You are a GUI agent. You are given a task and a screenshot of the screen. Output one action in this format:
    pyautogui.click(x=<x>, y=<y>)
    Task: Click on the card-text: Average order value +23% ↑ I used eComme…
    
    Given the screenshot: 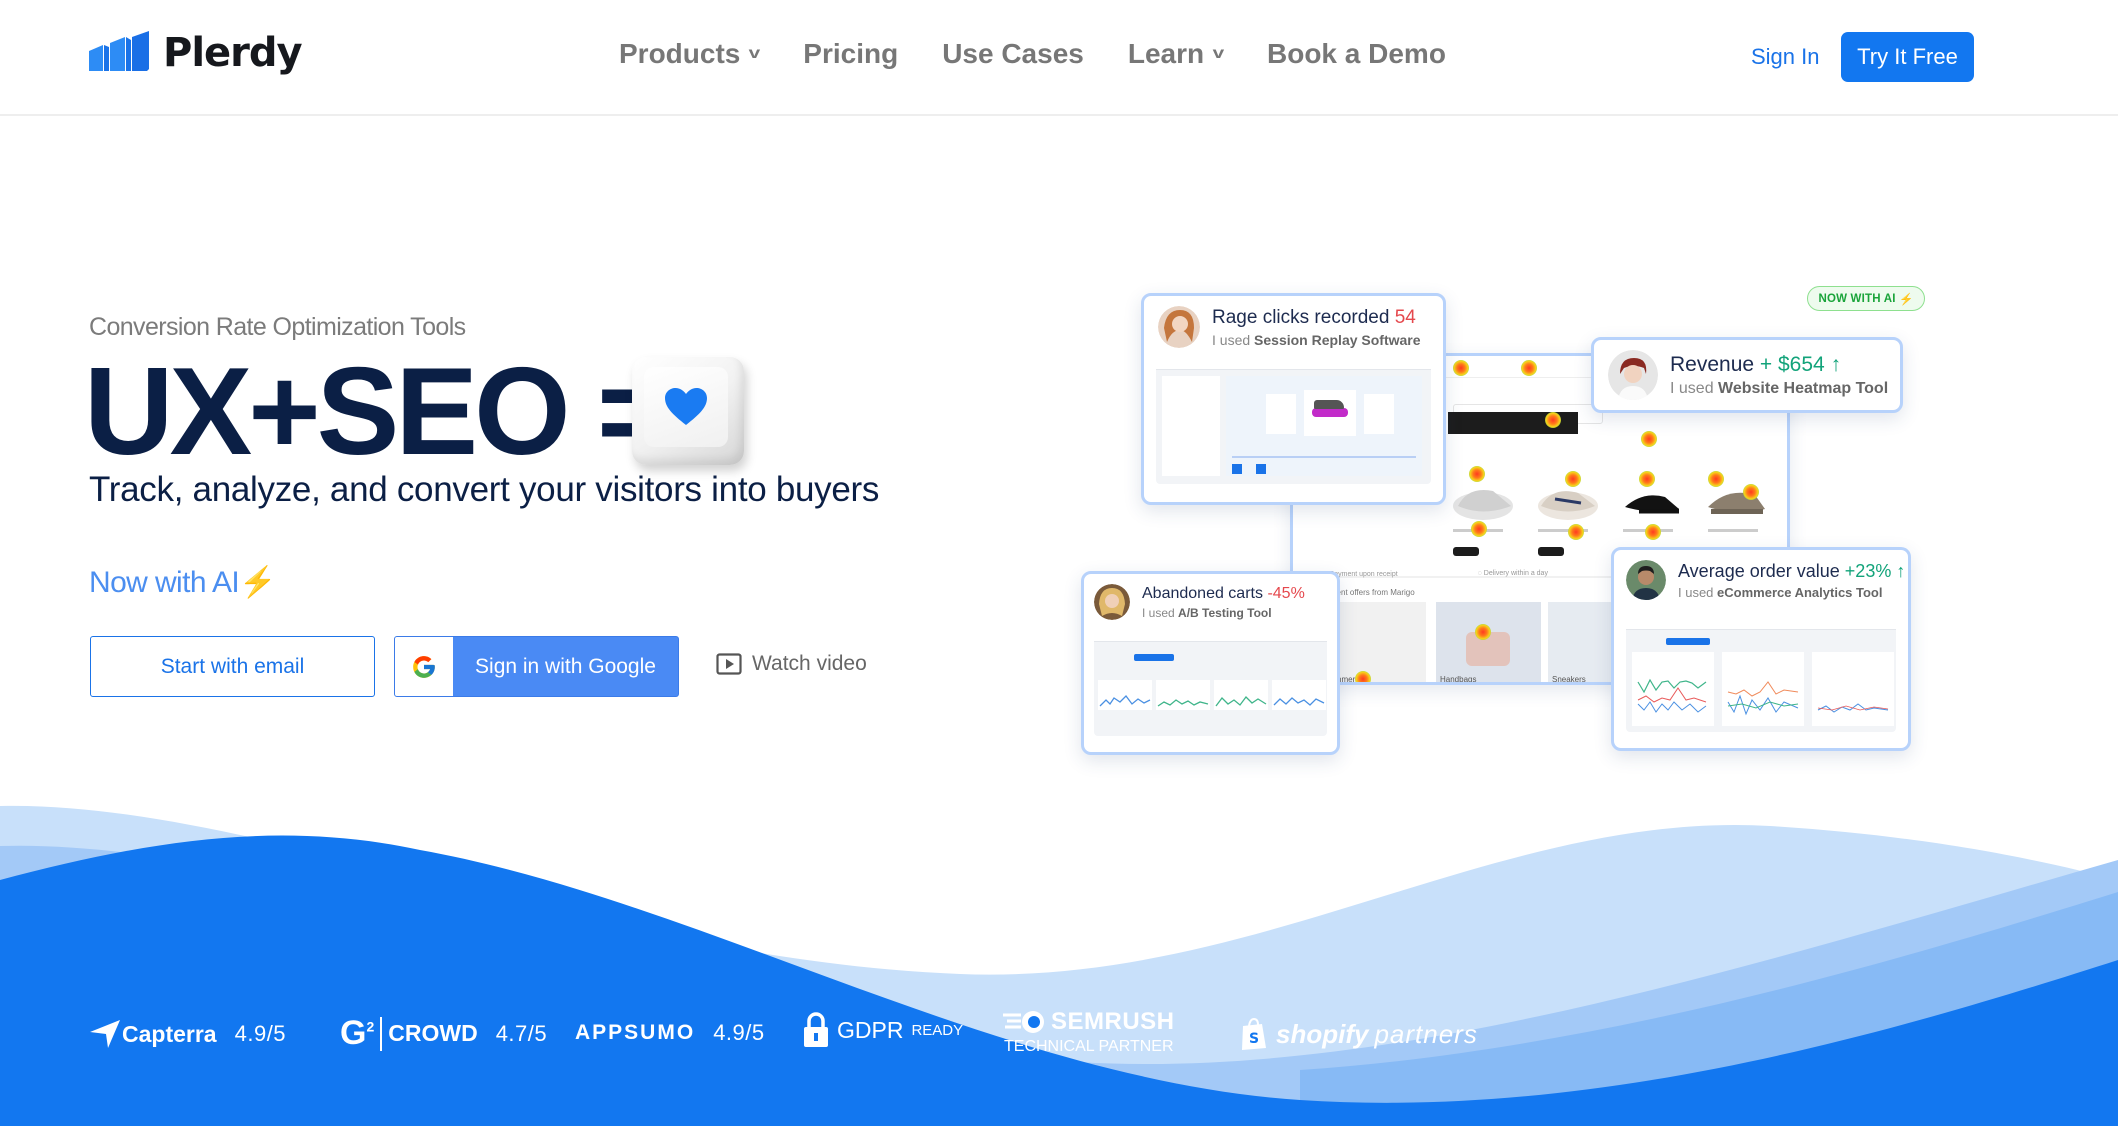 What is the action you would take?
    pyautogui.click(x=1791, y=580)
    